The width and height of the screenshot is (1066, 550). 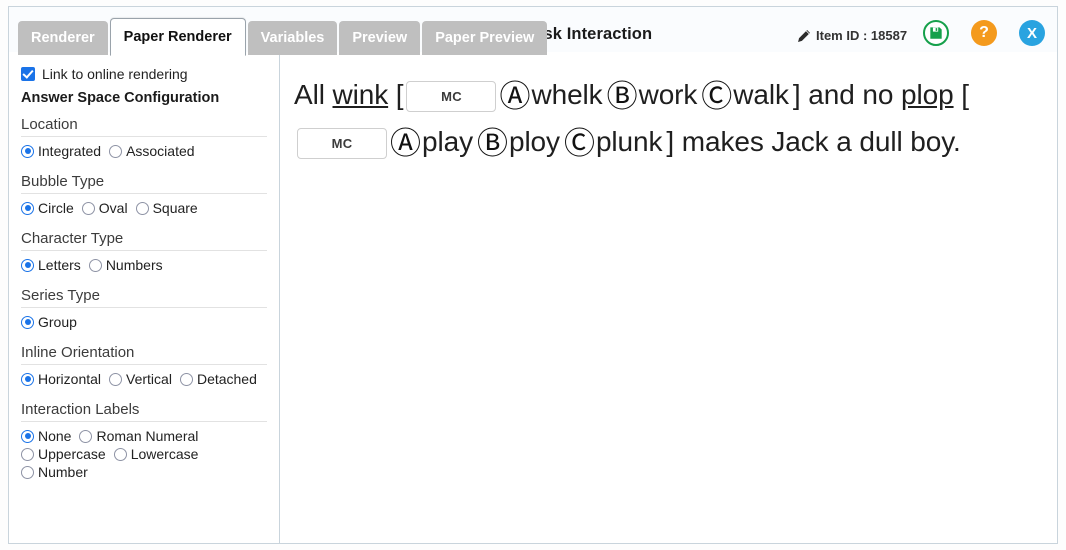 I want to click on radio-option-vertical: Vertical, so click(x=140, y=379).